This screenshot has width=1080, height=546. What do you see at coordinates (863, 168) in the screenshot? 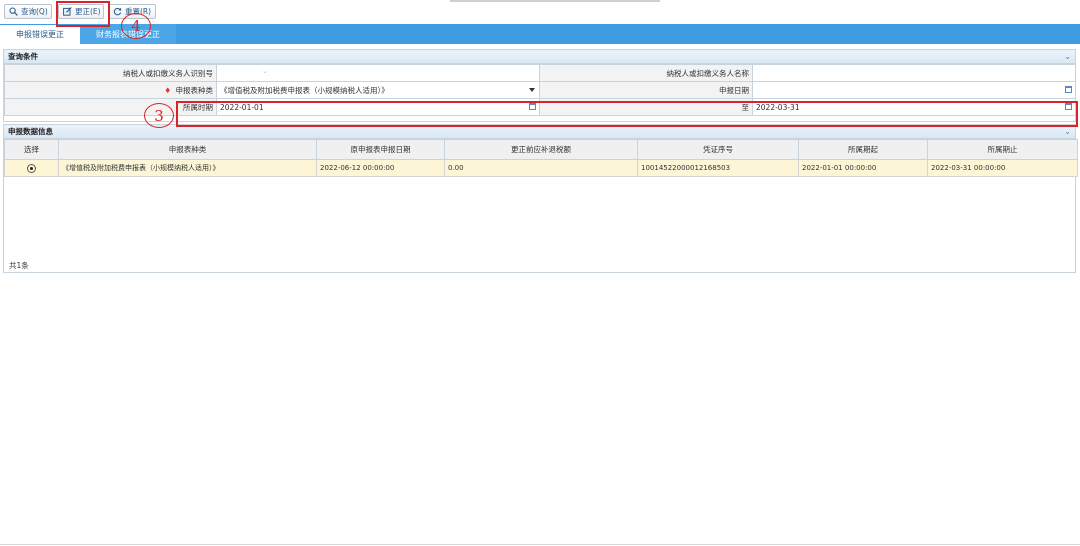
I see `period-start-cell: 2022-01-01 00:00:00` at bounding box center [863, 168].